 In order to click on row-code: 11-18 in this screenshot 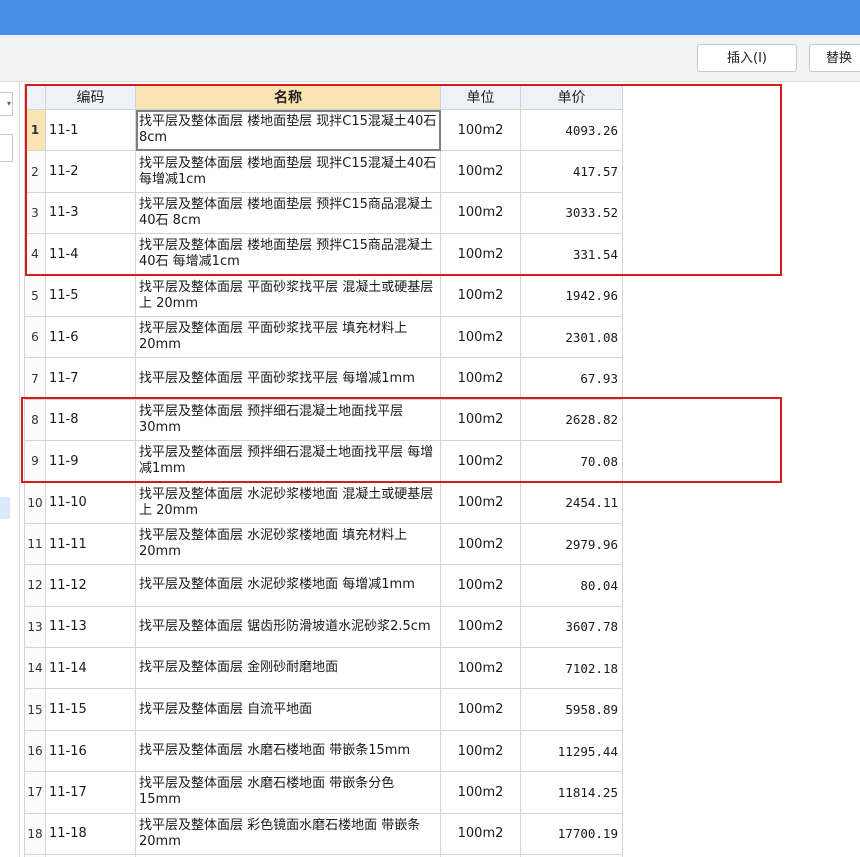, I will do `click(90, 834)`.